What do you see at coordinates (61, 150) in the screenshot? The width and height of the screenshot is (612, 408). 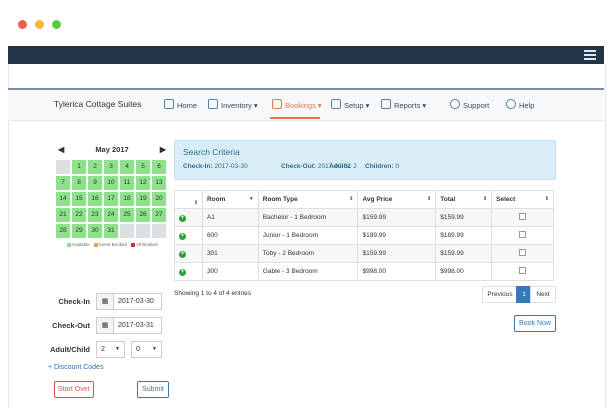 I see `calendar-prev-icon: ◀` at bounding box center [61, 150].